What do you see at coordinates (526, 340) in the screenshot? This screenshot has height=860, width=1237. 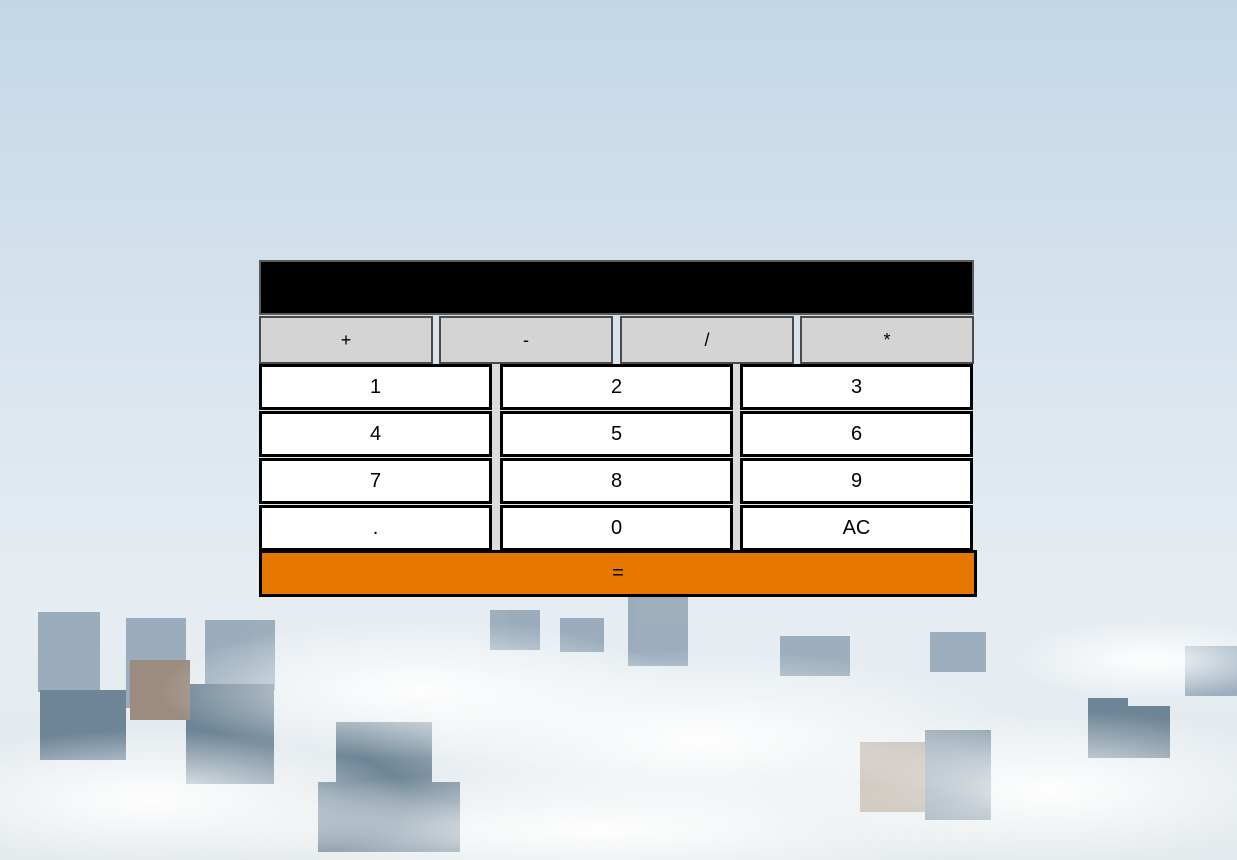 I see `subtract-button: -` at bounding box center [526, 340].